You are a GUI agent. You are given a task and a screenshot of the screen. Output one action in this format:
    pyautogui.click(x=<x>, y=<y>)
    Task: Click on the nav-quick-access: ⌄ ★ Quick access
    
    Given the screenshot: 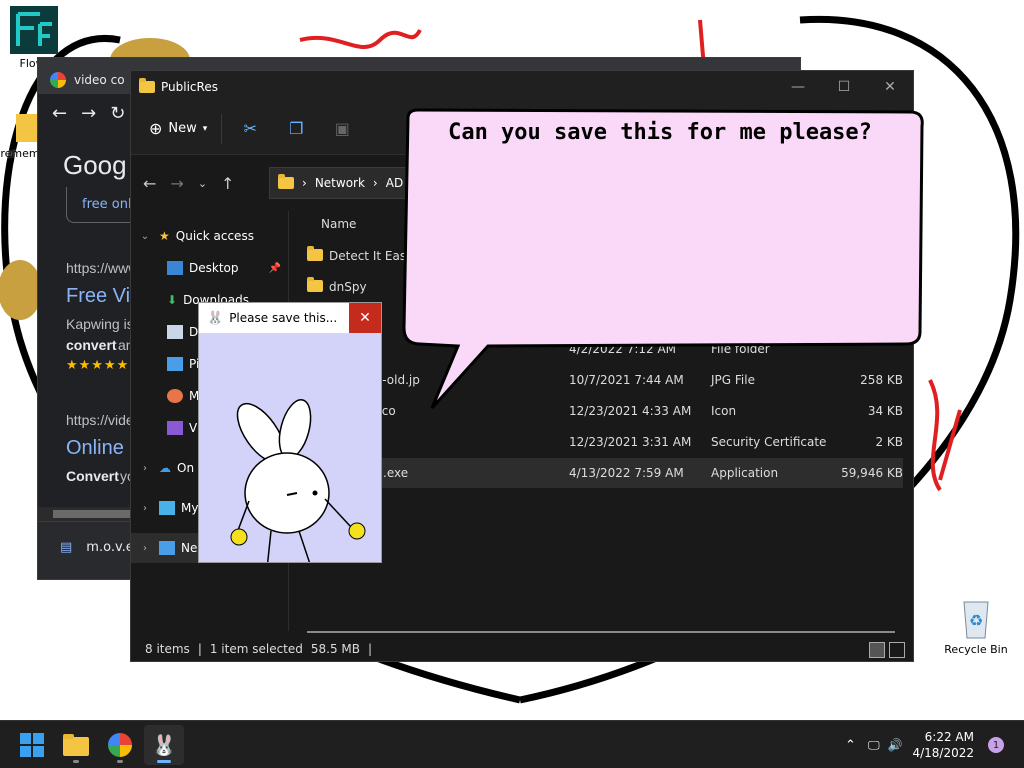 What is the action you would take?
    pyautogui.click(x=210, y=236)
    